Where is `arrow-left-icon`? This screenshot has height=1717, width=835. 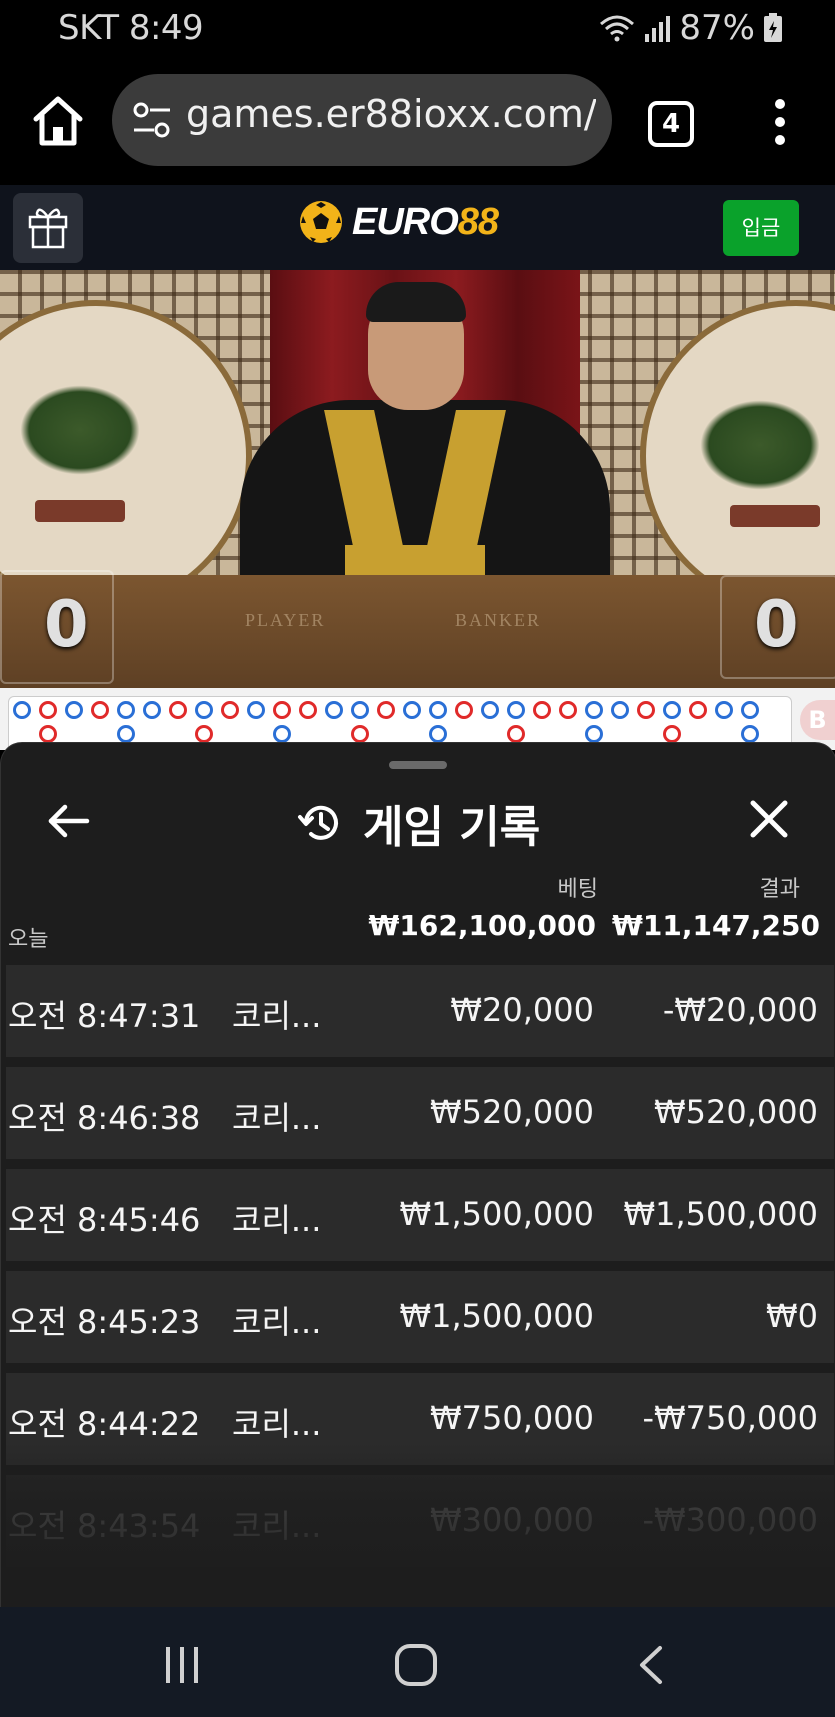 arrow-left-icon is located at coordinates (68, 821).